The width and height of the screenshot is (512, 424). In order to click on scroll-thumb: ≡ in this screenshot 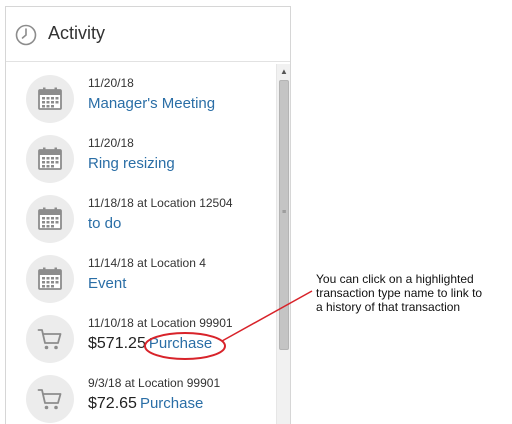, I will do `click(284, 215)`.